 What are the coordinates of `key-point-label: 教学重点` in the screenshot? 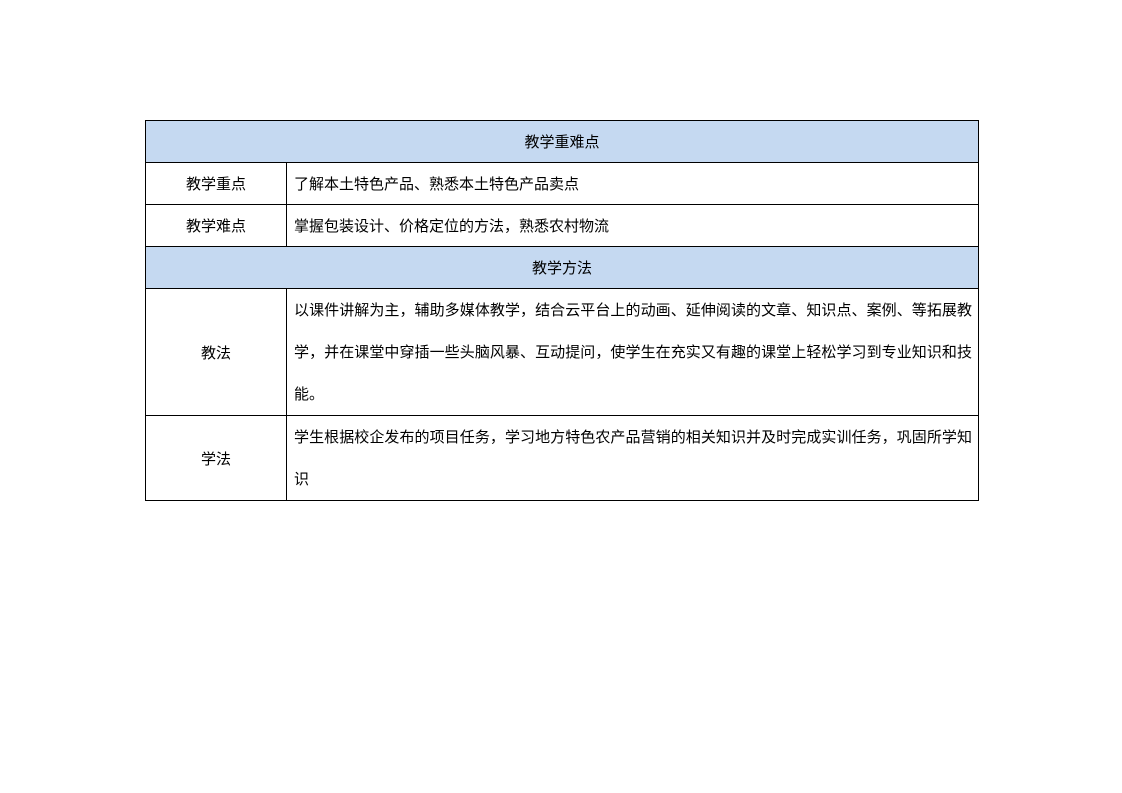 It's located at (216, 183).